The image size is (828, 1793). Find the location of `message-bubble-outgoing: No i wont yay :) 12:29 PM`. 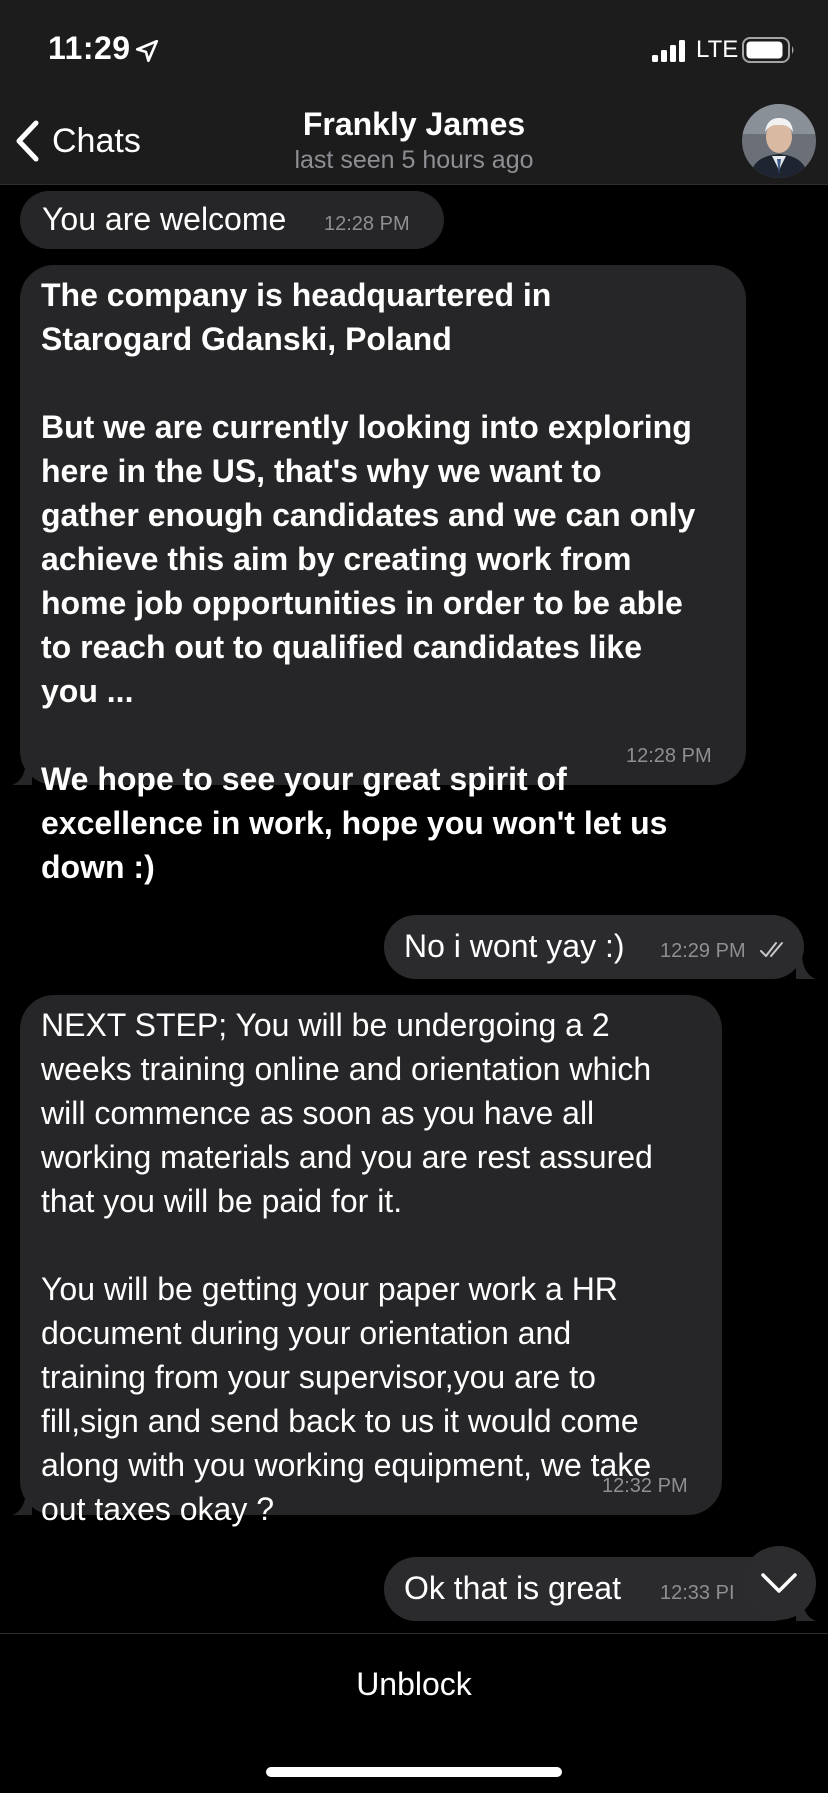

message-bubble-outgoing: No i wont yay :) 12:29 PM is located at coordinates (594, 947).